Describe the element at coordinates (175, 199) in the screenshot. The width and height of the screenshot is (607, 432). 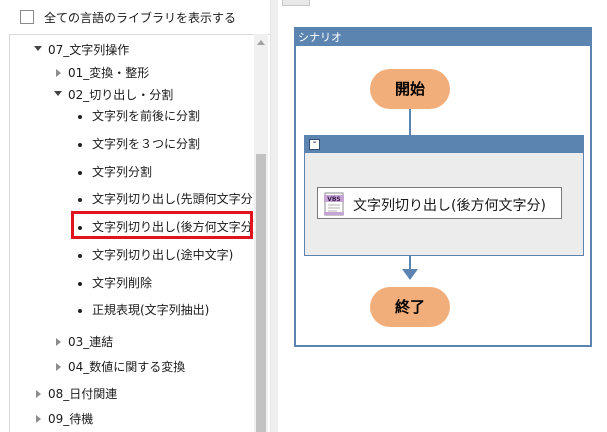
I see `tree-item-label: 文字列切り出し(先頭何文字分)` at that location.